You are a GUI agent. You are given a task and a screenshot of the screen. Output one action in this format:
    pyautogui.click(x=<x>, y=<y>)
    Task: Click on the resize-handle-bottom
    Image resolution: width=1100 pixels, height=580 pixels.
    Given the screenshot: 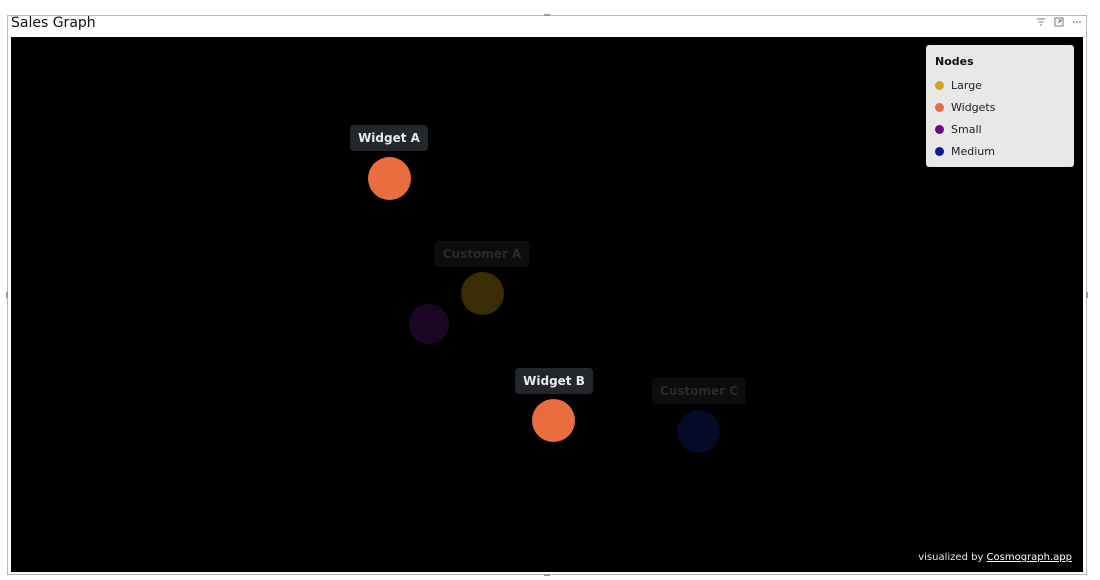 What is the action you would take?
    pyautogui.click(x=547, y=575)
    